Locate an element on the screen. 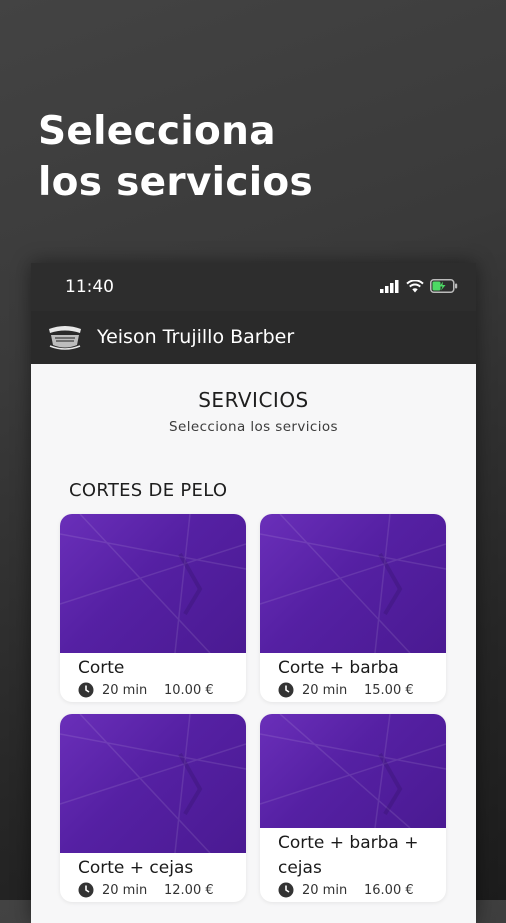  service-card-corte: Corte 20 min 10.00 € is located at coordinates (153, 608).